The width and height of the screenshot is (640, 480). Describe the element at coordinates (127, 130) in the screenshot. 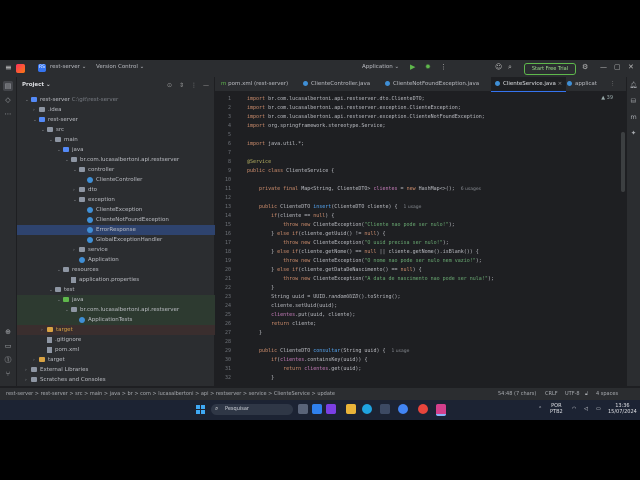

I see `tree-item: ⌄ src` at that location.